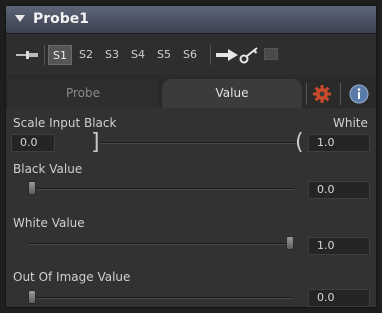 The height and width of the screenshot is (313, 382). Describe the element at coordinates (95, 143) in the screenshot. I see `range-black-handle: ]` at that location.